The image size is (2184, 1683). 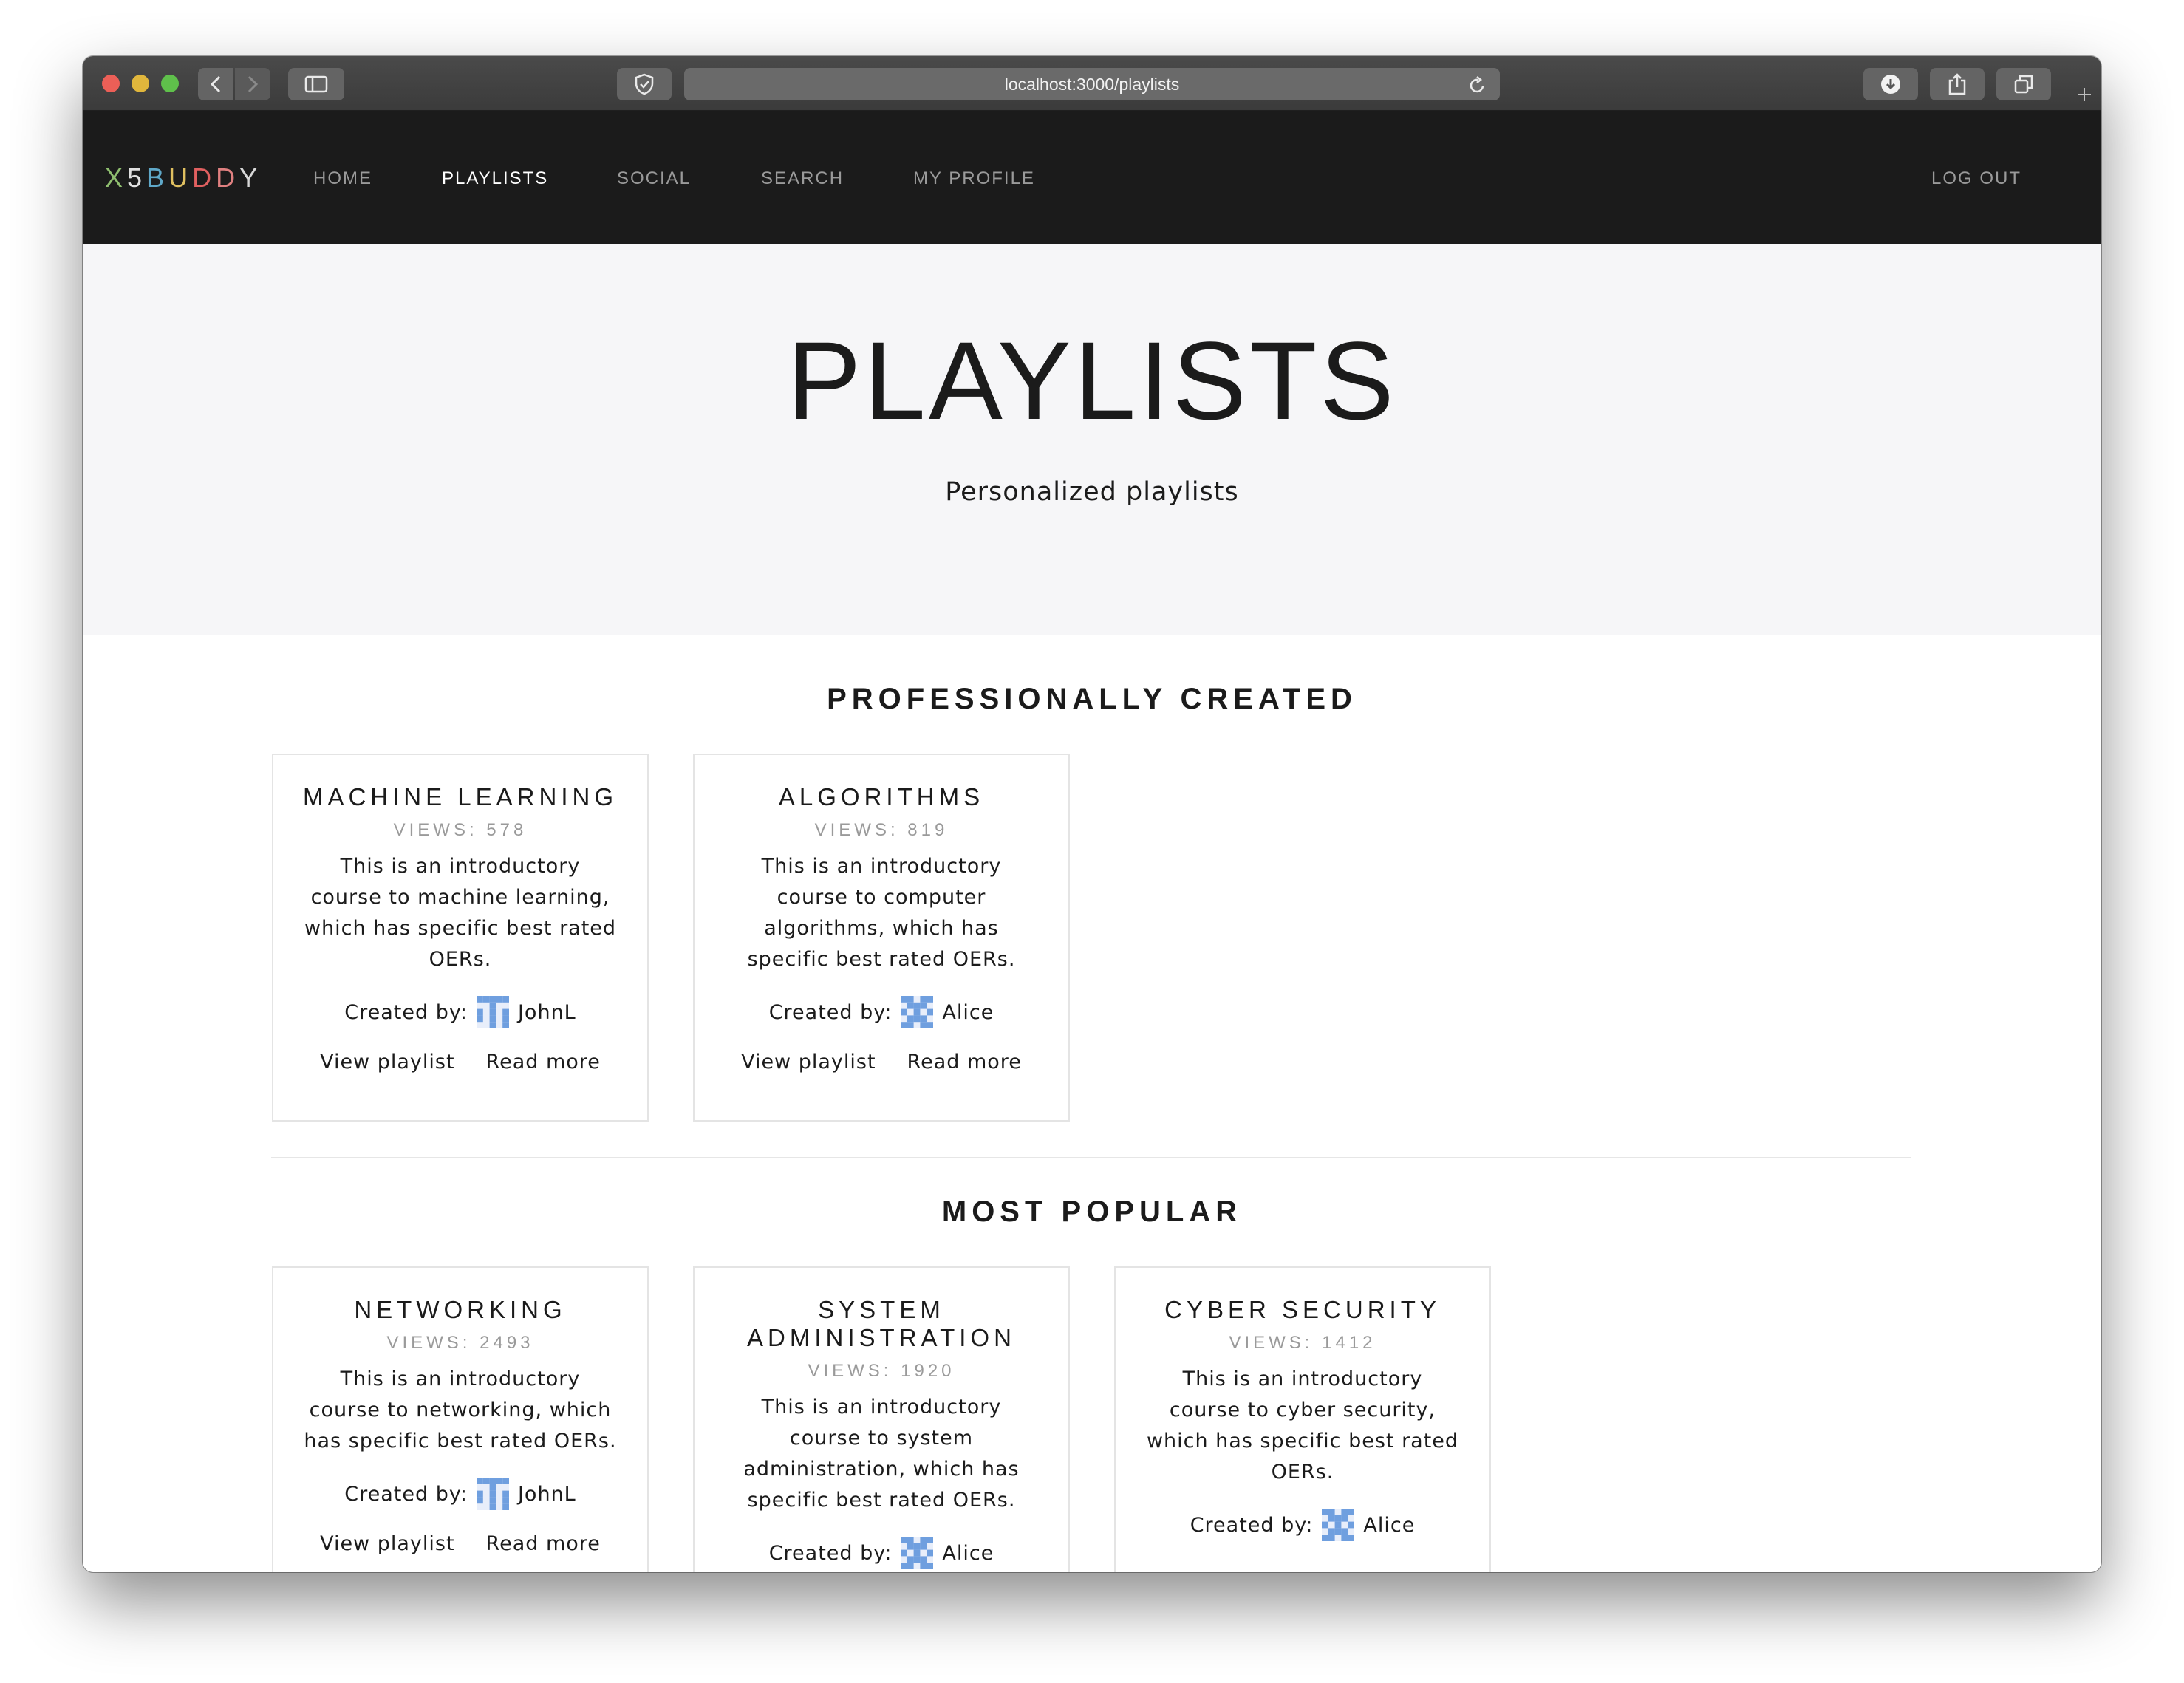 I want to click on playlist-title: NETWORKING, so click(x=461, y=1309).